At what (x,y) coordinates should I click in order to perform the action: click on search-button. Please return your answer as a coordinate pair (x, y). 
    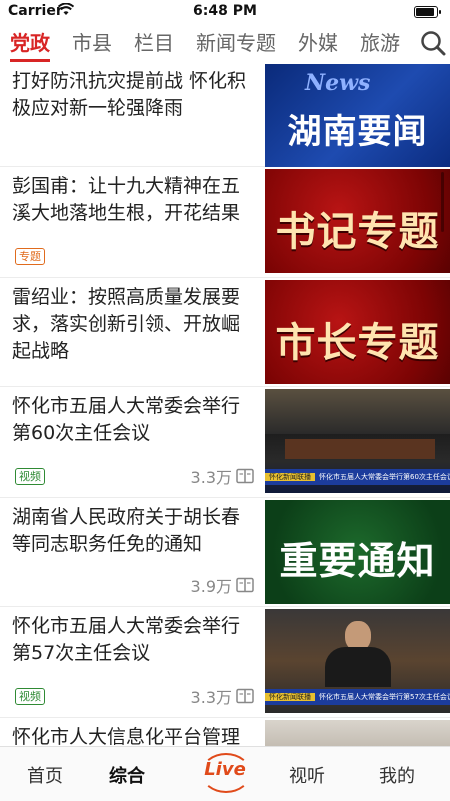
    Looking at the image, I should click on (430, 43).